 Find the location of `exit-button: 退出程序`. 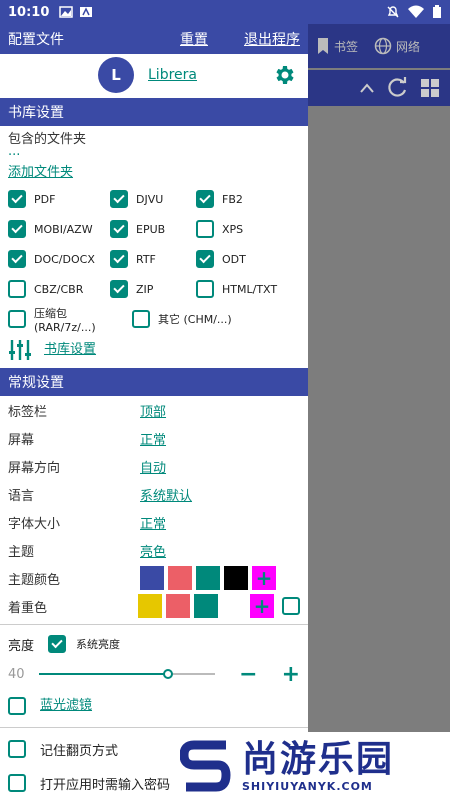

exit-button: 退出程序 is located at coordinates (272, 39).